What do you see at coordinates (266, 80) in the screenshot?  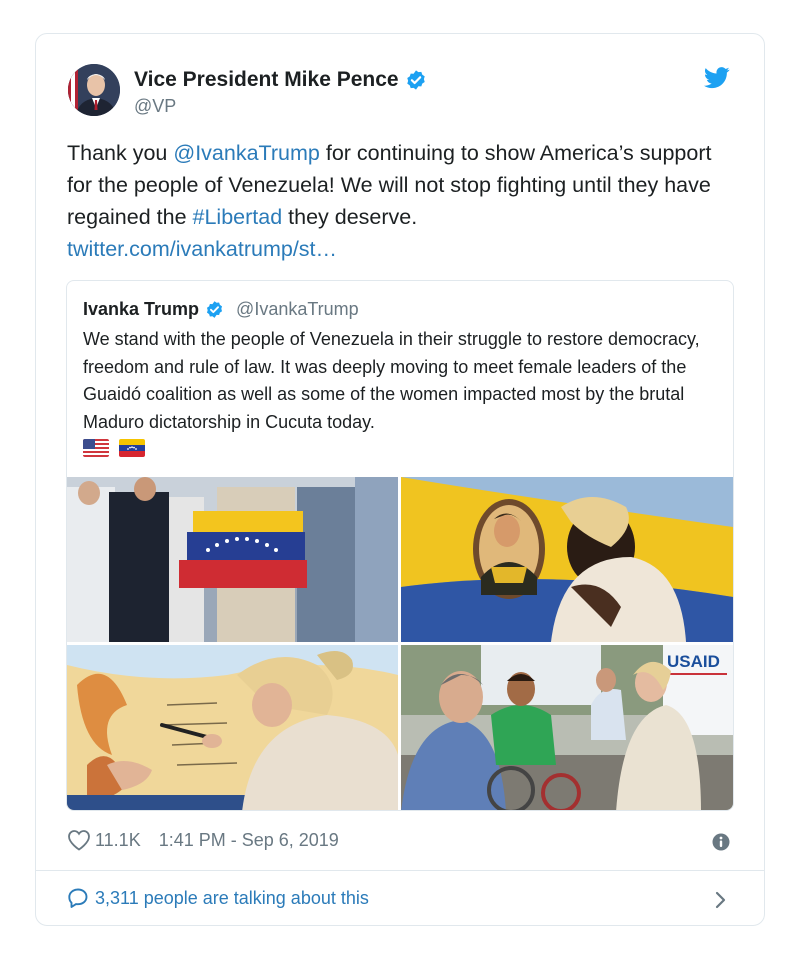 I see `author-name: Vice President Mike Pence` at bounding box center [266, 80].